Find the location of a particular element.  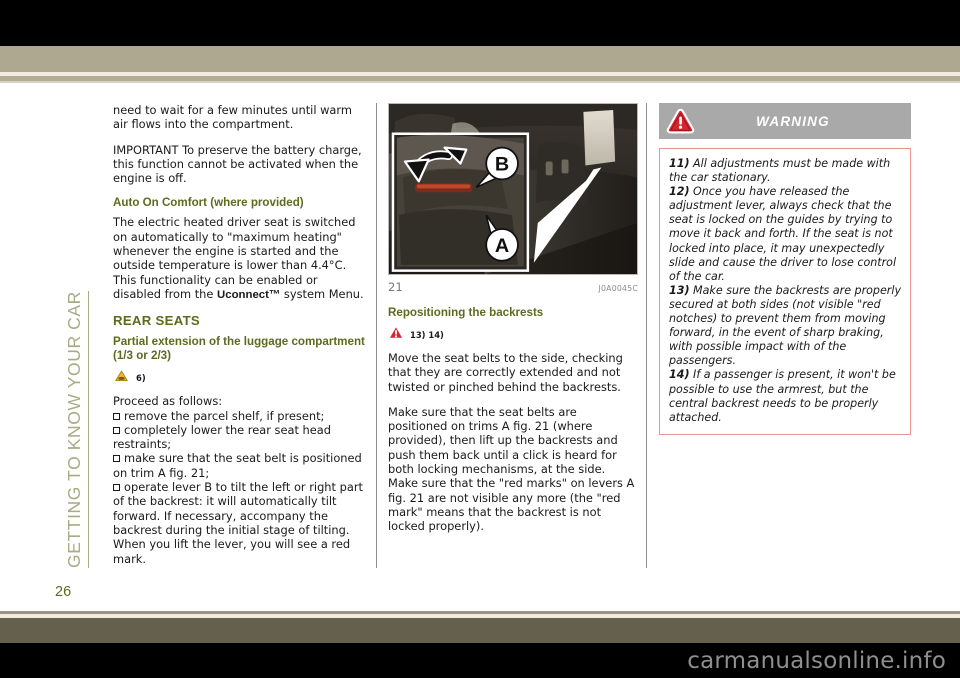

warning-note-number: 11) is located at coordinates (679, 163).